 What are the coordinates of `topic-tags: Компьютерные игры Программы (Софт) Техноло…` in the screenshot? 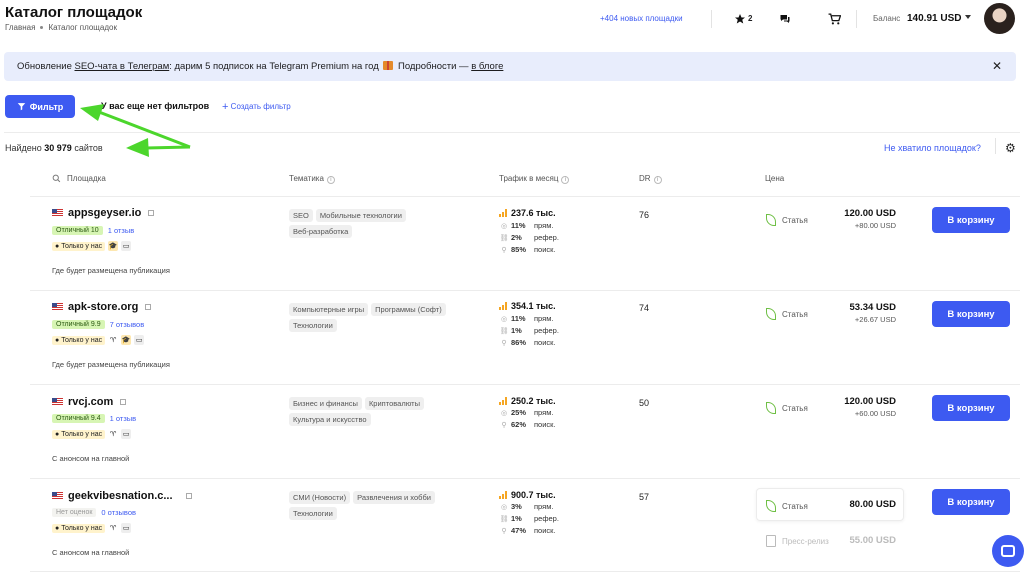 It's located at (379, 317).